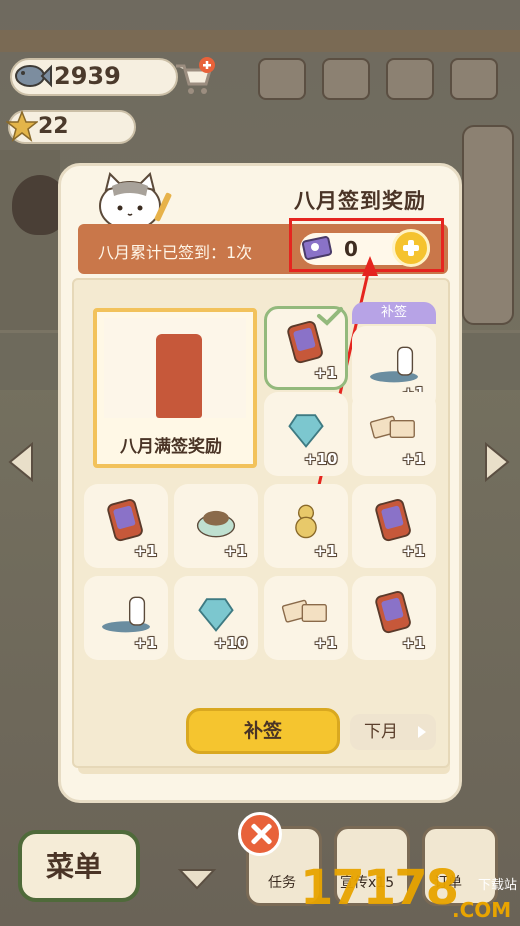  What do you see at coordinates (497, 462) in the screenshot?
I see `chevron-right-icon` at bounding box center [497, 462].